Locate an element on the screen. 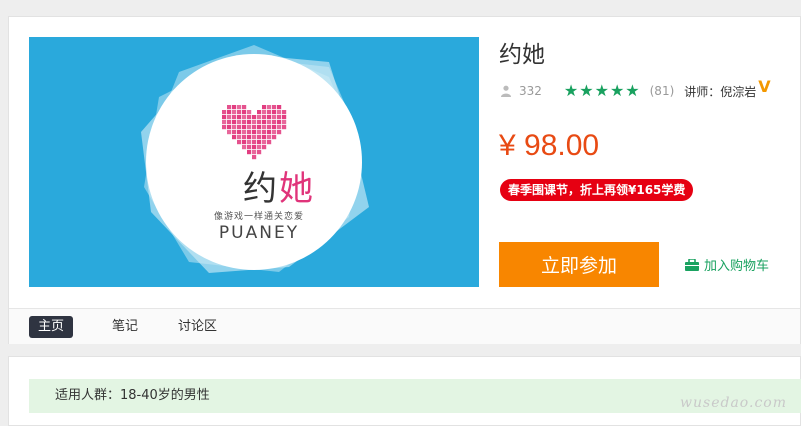  cover-logo-accent-char: 她 is located at coordinates (297, 189).